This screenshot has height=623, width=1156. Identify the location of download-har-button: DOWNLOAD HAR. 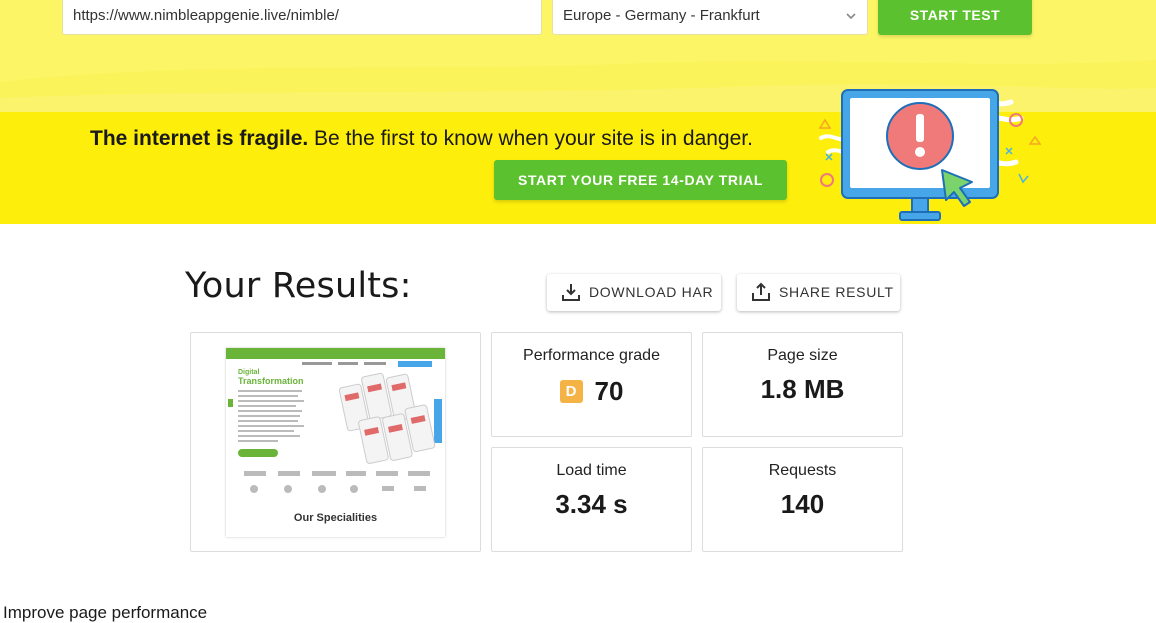
(634, 292).